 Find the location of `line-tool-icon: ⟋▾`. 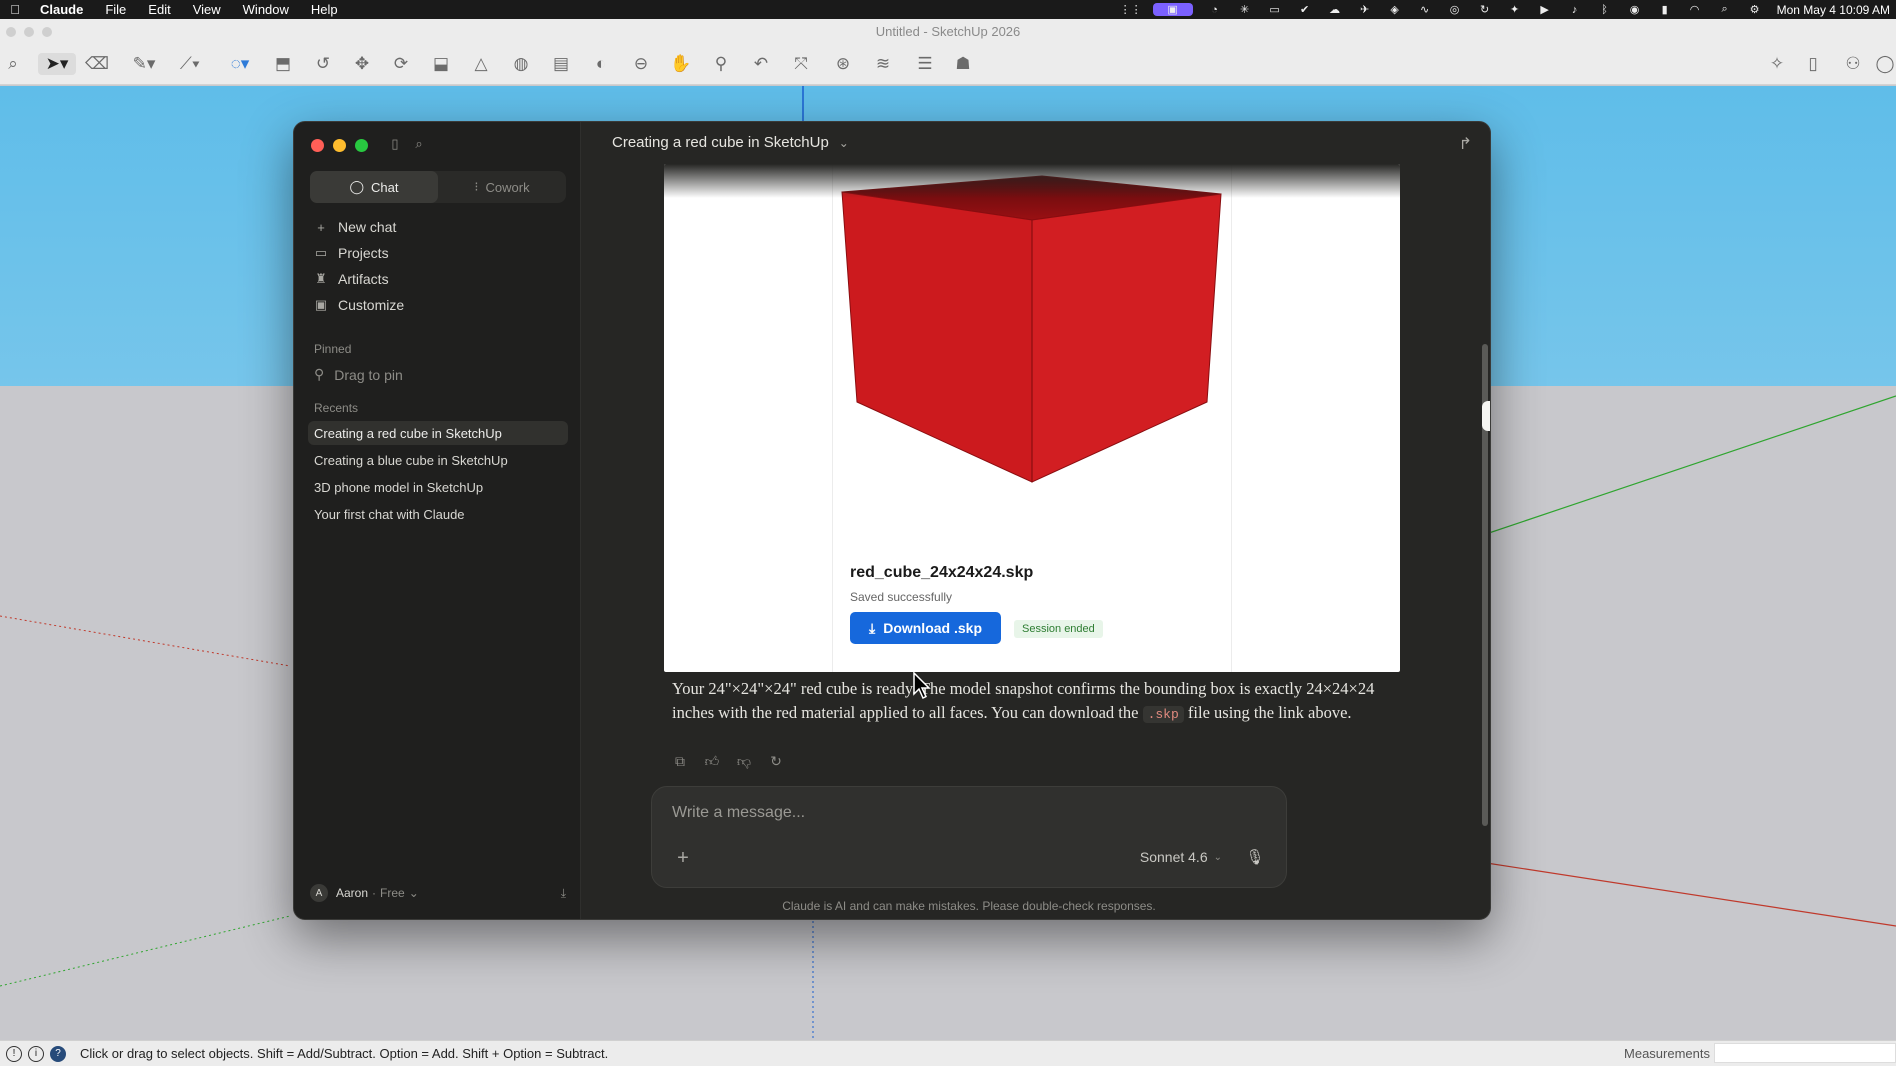

line-tool-icon: ⟋▾ is located at coordinates (190, 64).